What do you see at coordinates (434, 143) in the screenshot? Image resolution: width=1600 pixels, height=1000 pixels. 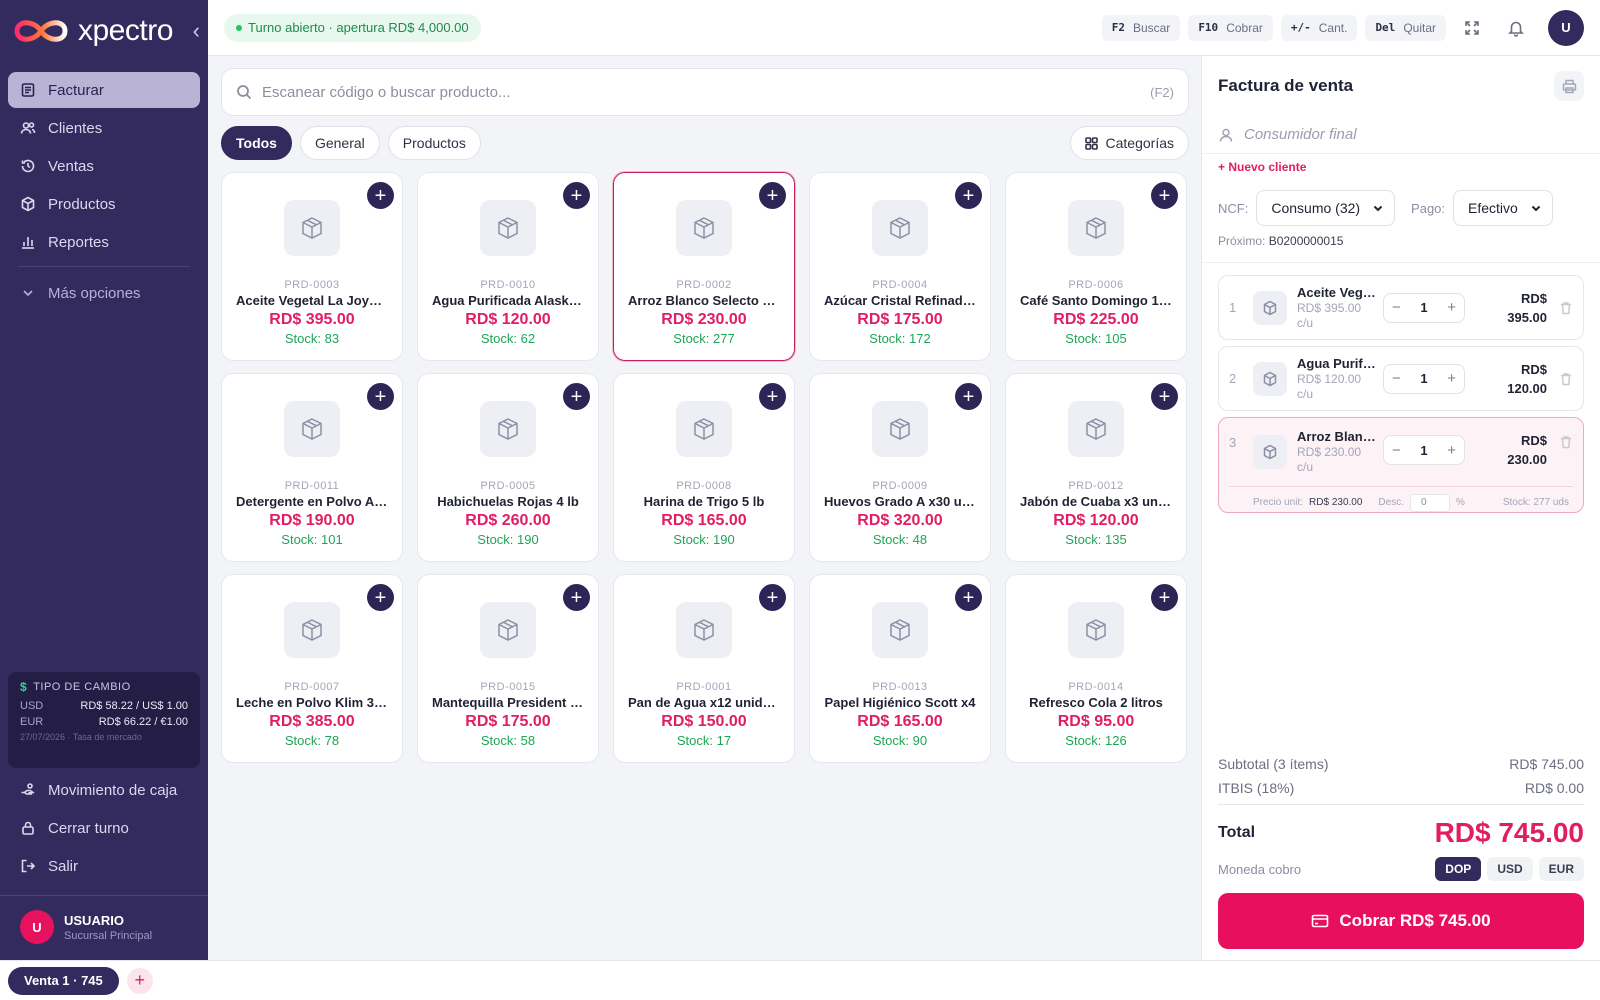 I see `filter-chip-productos: Productos` at bounding box center [434, 143].